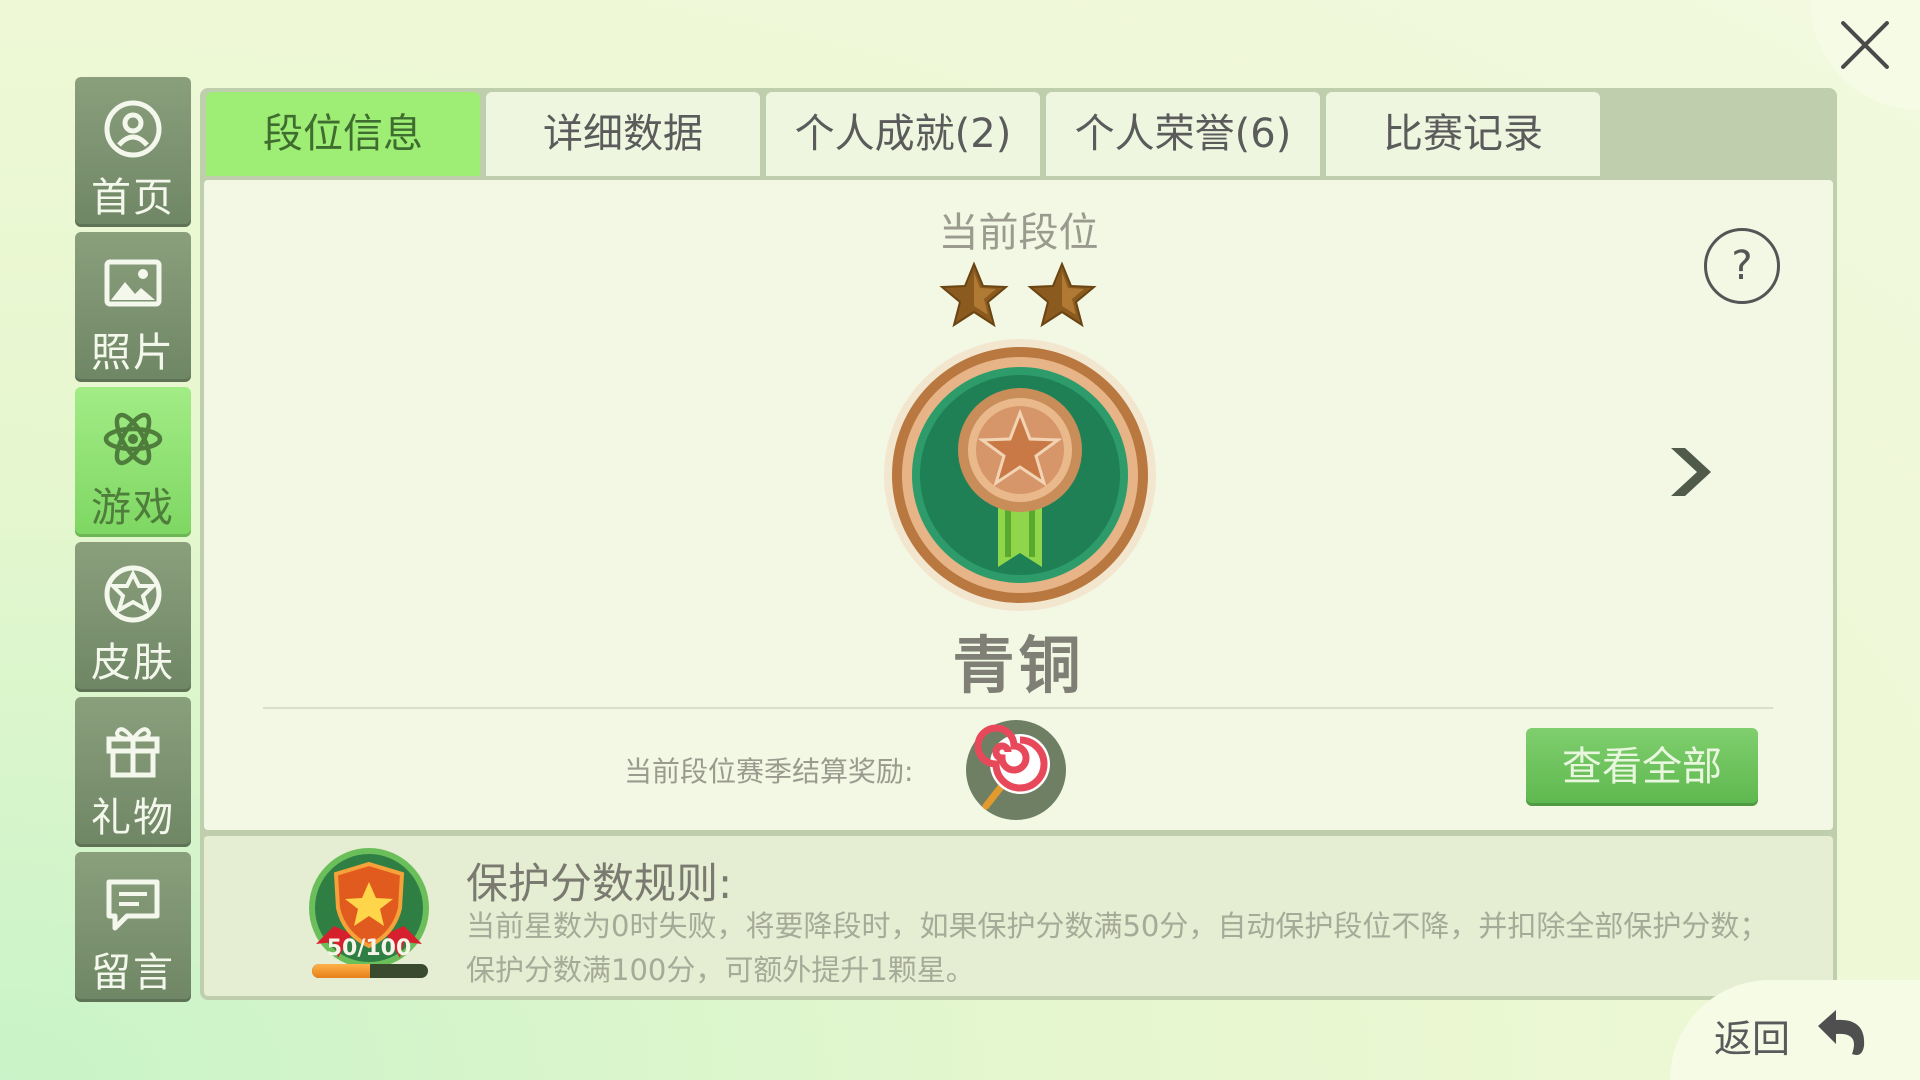 This screenshot has height=1080, width=1920. I want to click on chevron-right-icon, so click(1689, 472).